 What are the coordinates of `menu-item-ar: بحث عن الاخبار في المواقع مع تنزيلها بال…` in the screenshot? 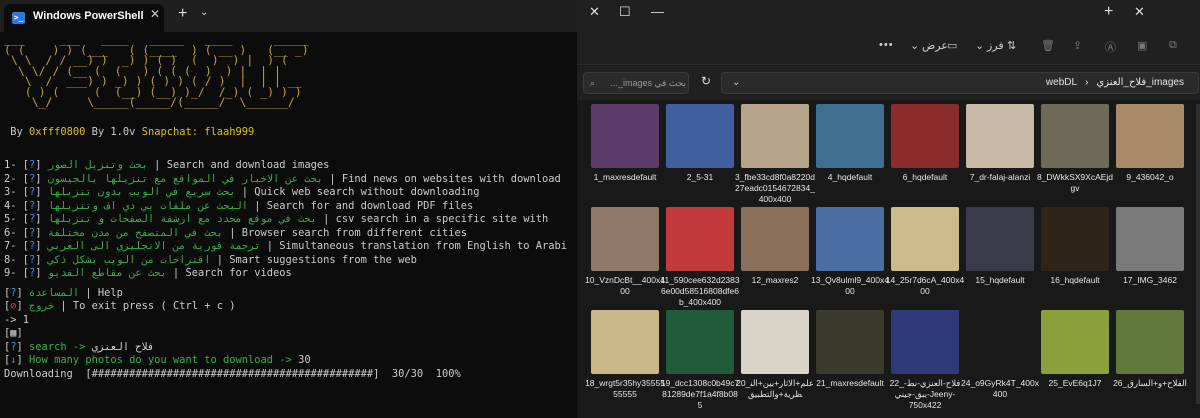 It's located at (185, 178).